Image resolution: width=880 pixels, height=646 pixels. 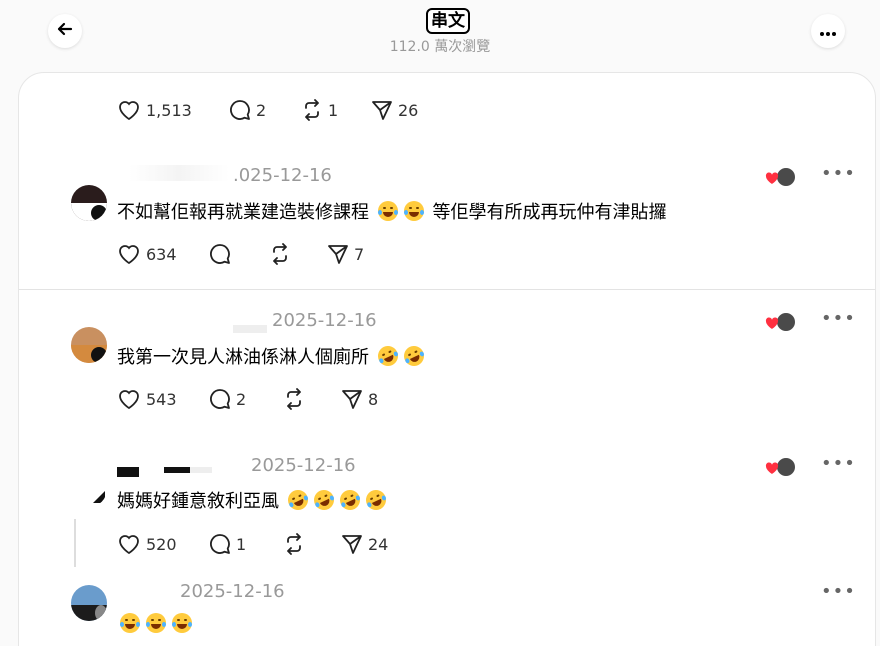 I want to click on share-count: 26, so click(x=408, y=110).